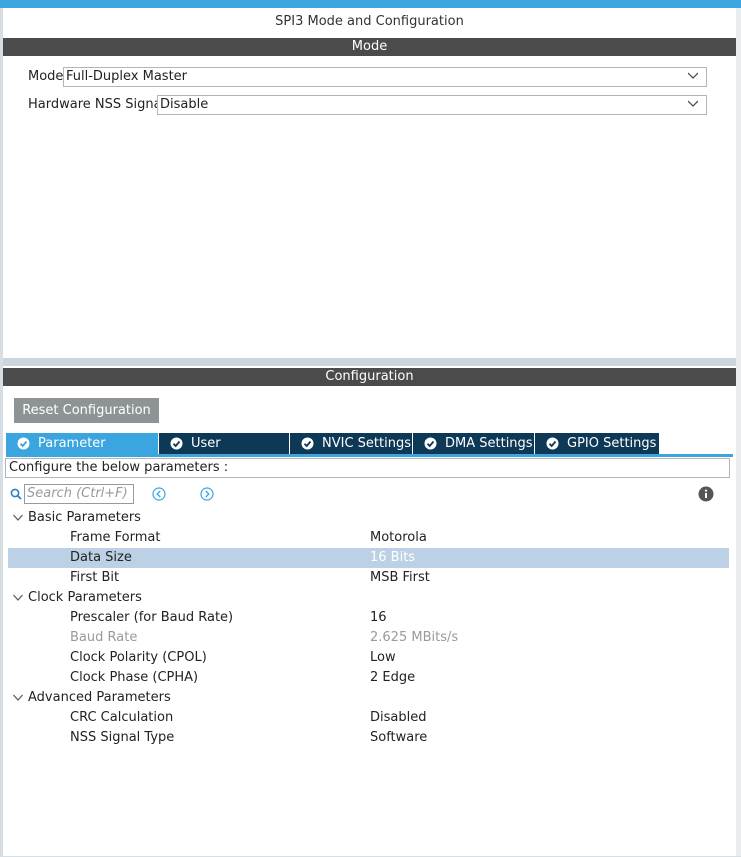 The height and width of the screenshot is (857, 741). Describe the element at coordinates (370, 4) in the screenshot. I see `window-top-stripe` at that location.